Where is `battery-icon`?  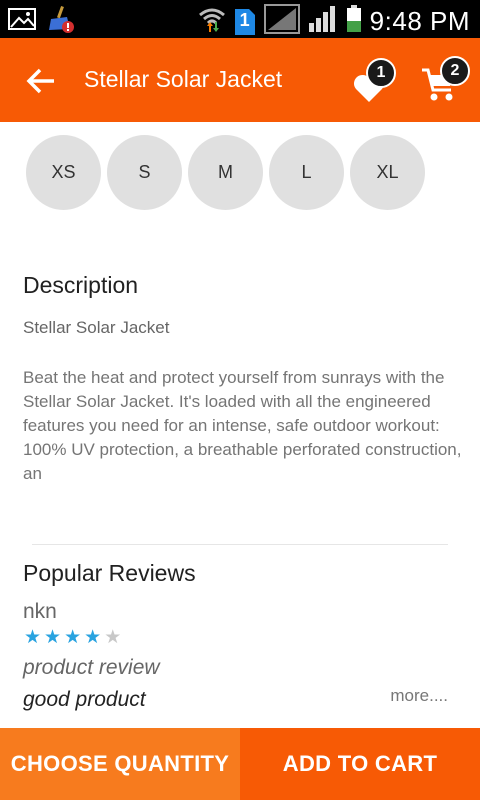 battery-icon is located at coordinates (354, 21).